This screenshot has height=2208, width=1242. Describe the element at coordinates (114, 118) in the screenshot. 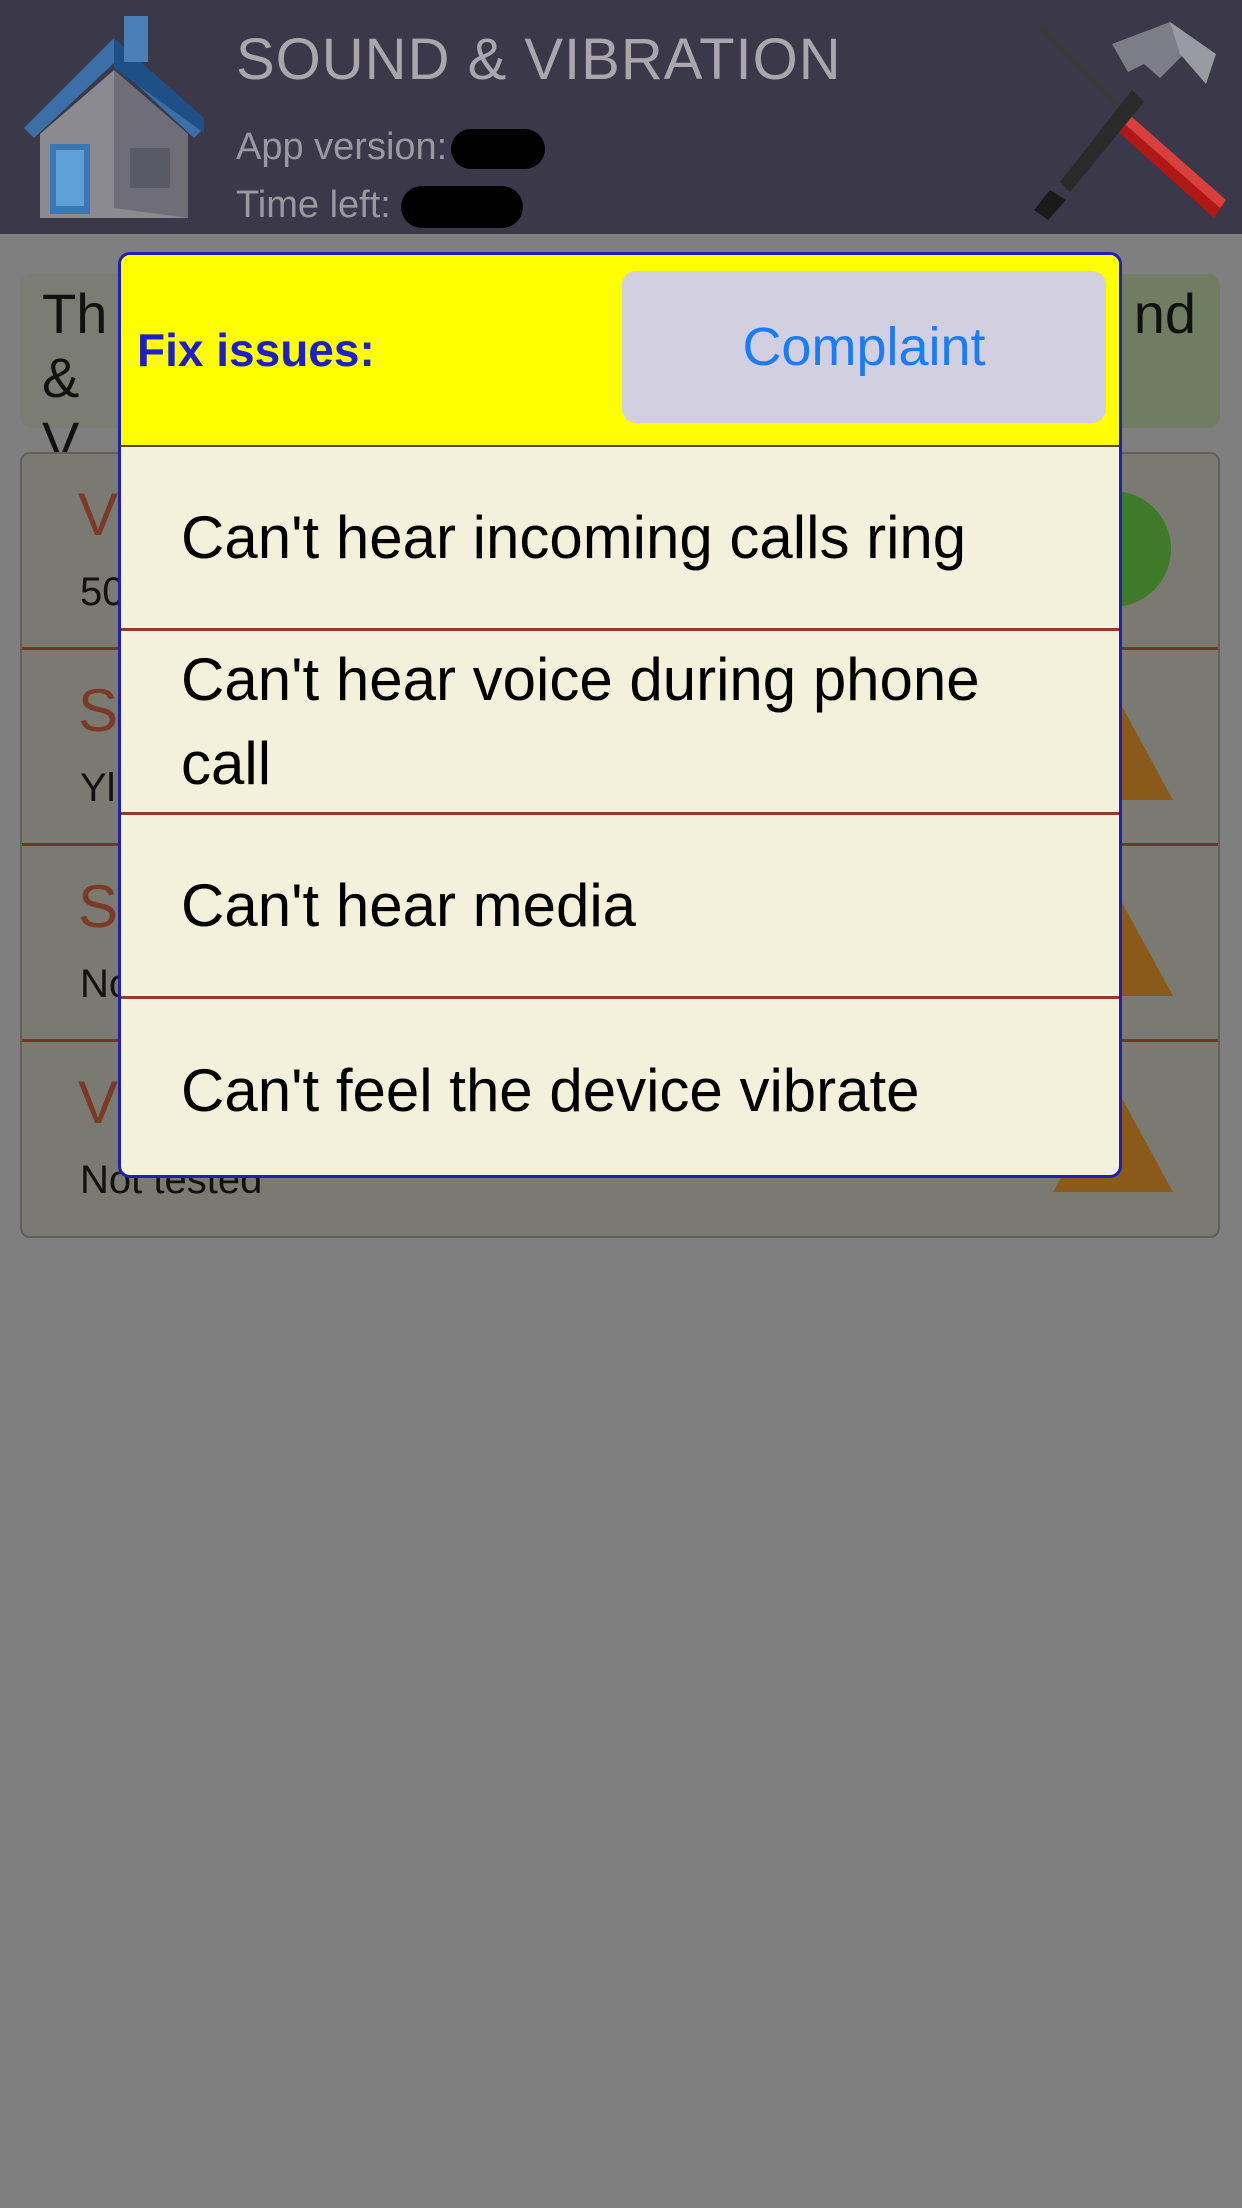

I see `house-icon` at that location.